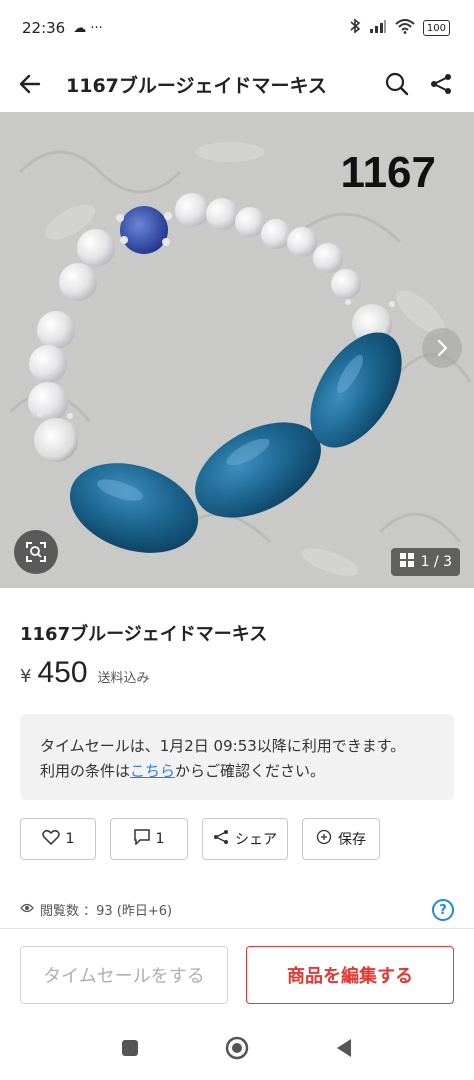 Image resolution: width=474 pixels, height=1080 pixels. What do you see at coordinates (405, 28) in the screenshot?
I see `wifi-icon` at bounding box center [405, 28].